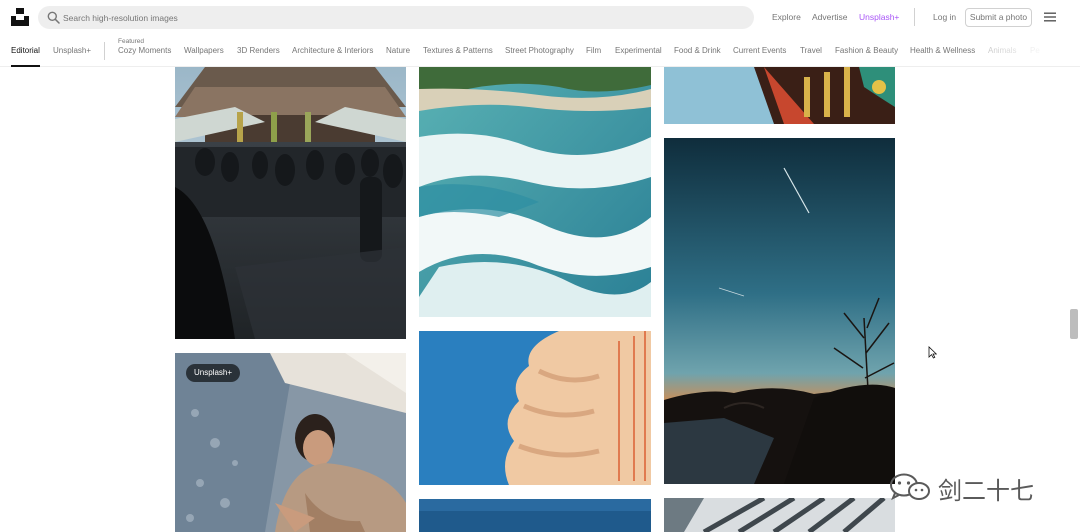  What do you see at coordinates (144, 50) in the screenshot?
I see `topic-cozy-moments: Cozy Moments` at bounding box center [144, 50].